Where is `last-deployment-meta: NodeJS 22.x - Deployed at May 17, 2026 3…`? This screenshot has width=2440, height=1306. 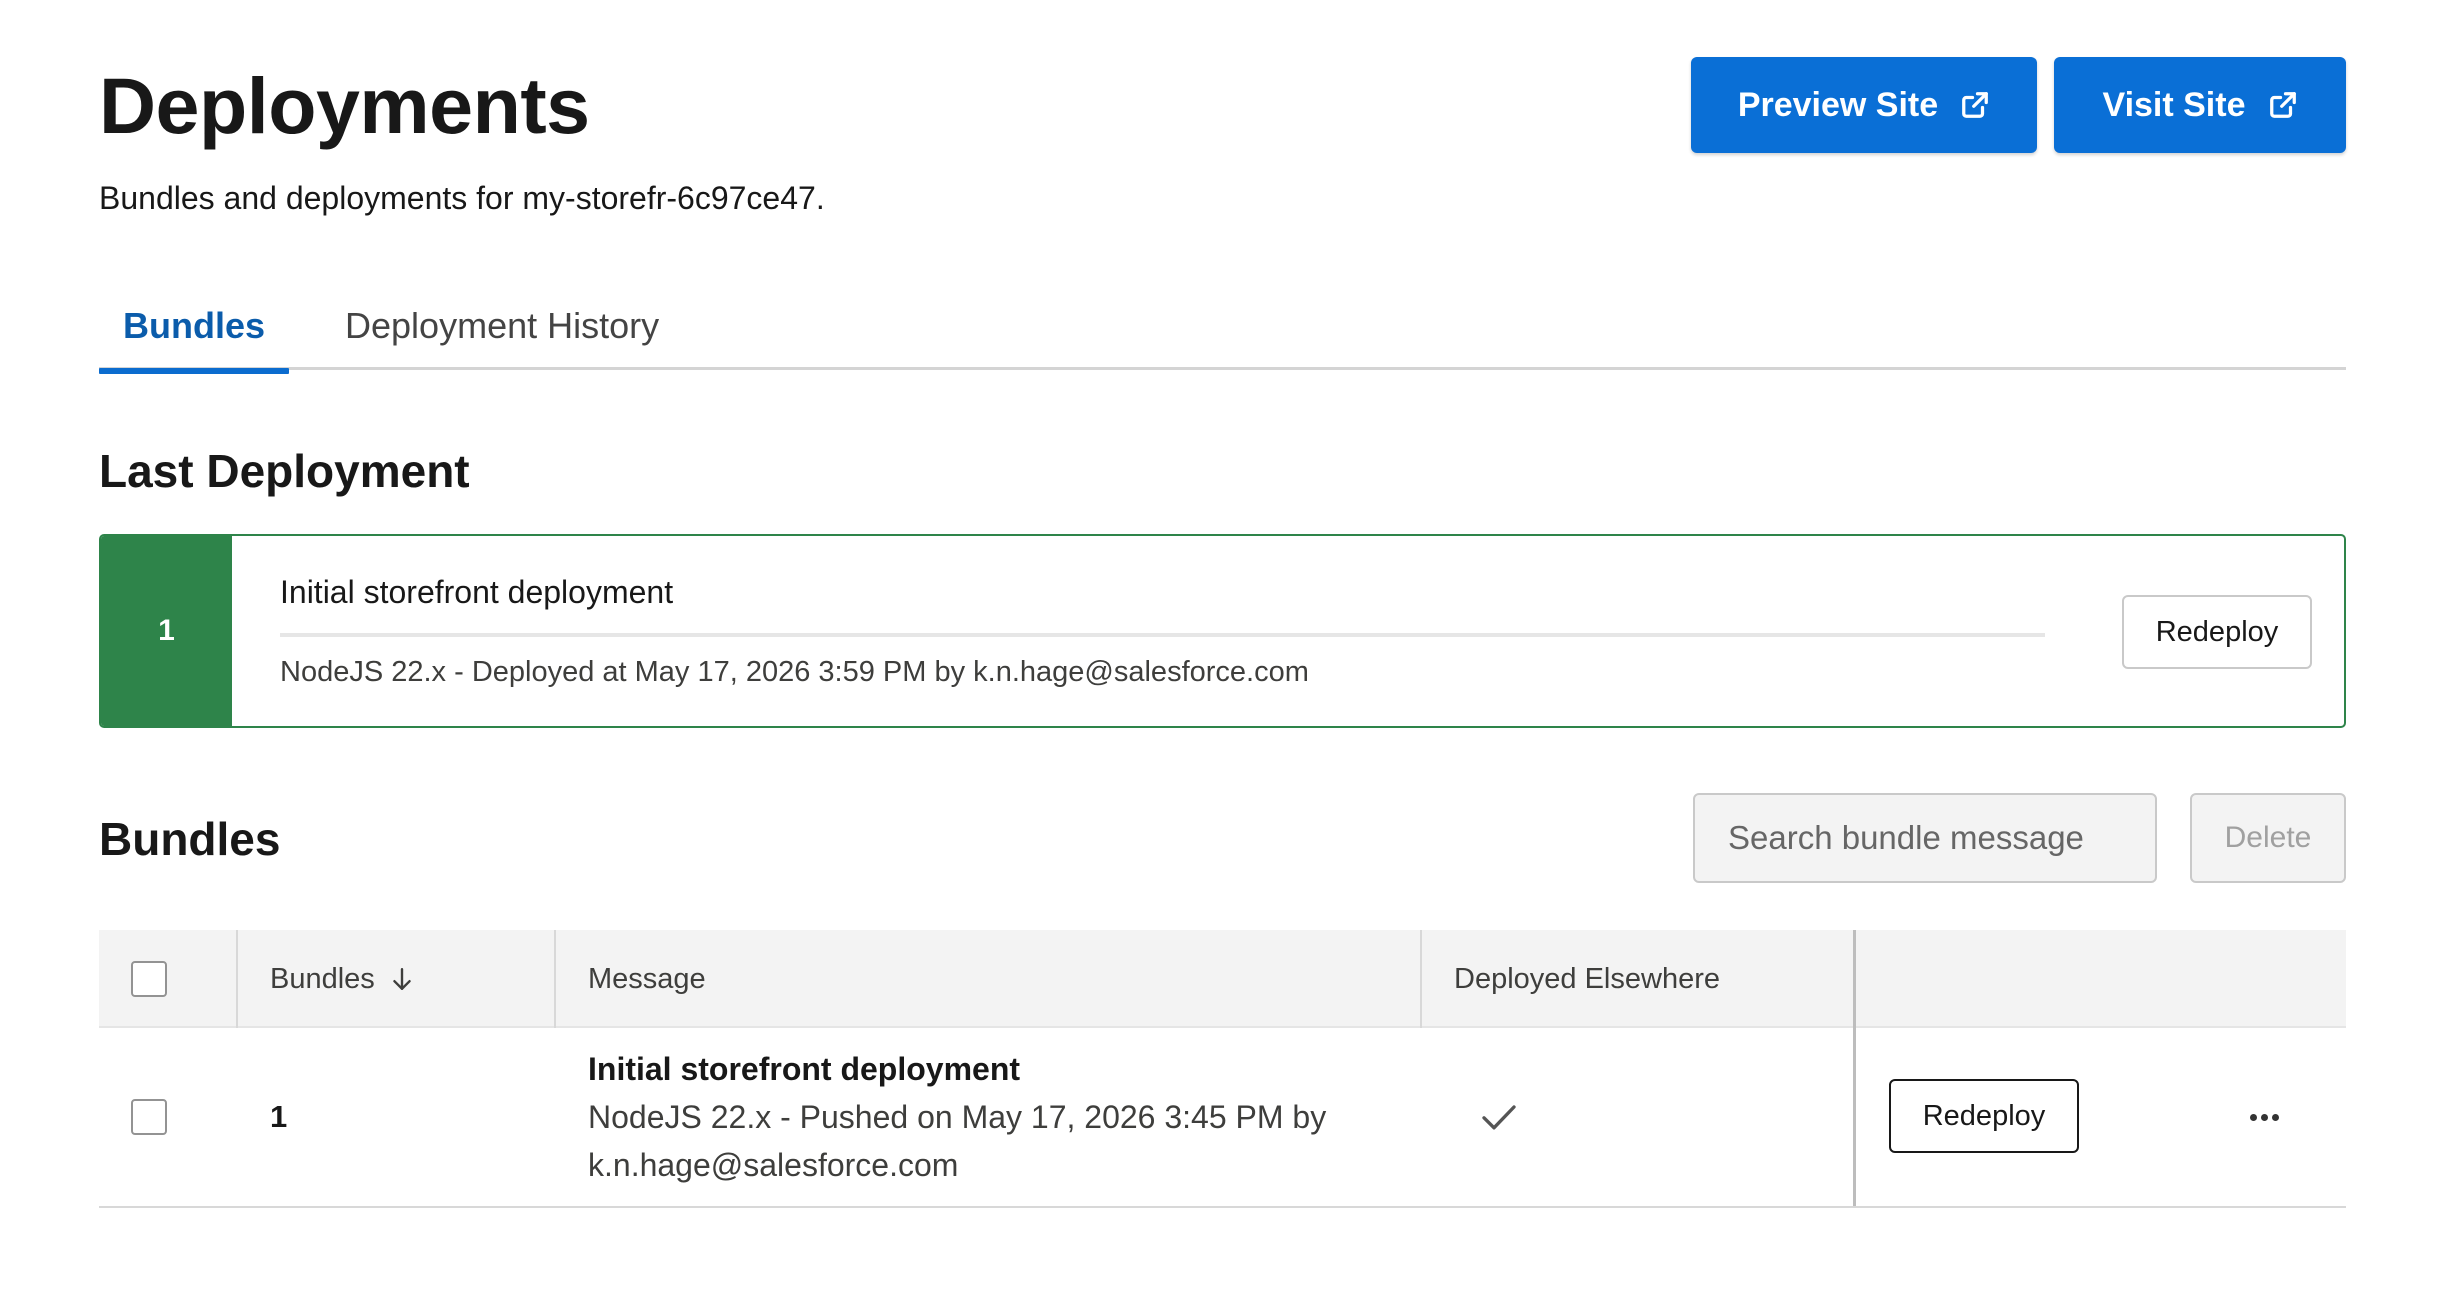
last-deployment-meta: NodeJS 22.x - Deployed at May 17, 2026 3… is located at coordinates (794, 672).